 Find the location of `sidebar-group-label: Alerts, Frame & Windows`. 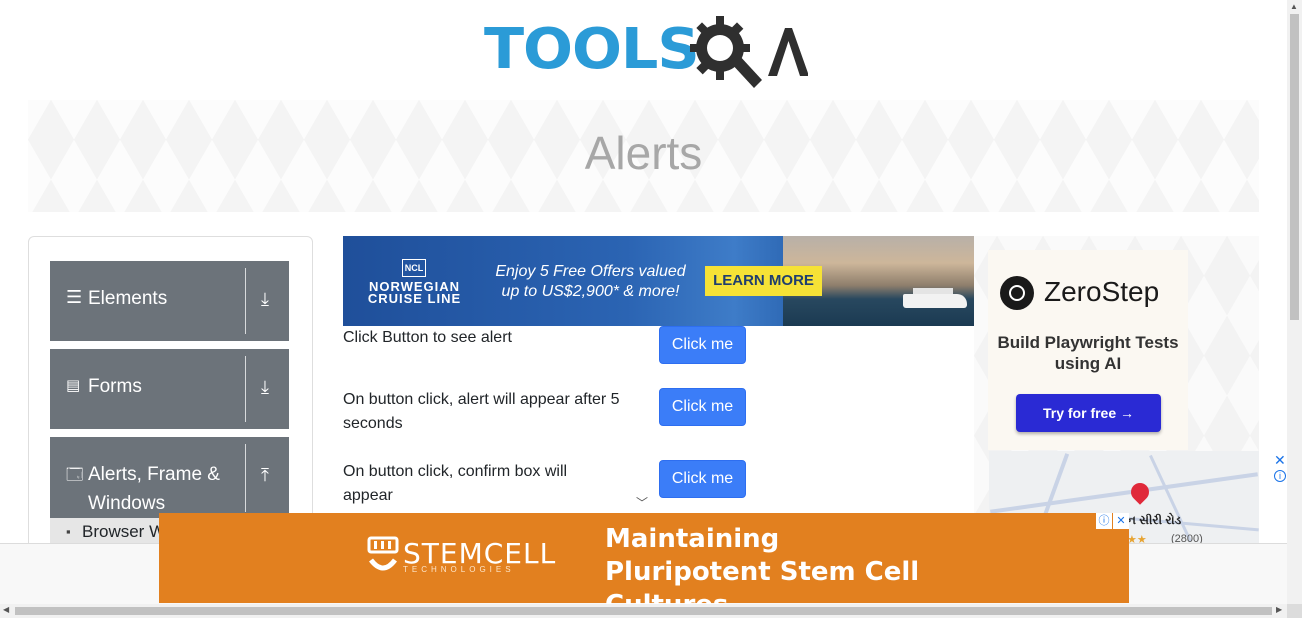

sidebar-group-label: Alerts, Frame & Windows is located at coordinates (154, 489).